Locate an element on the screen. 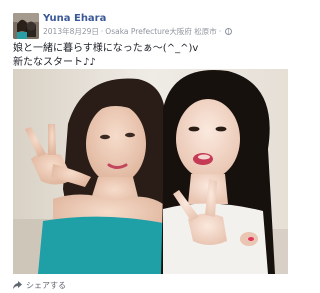  post-actions: シェアする is located at coordinates (39, 286).